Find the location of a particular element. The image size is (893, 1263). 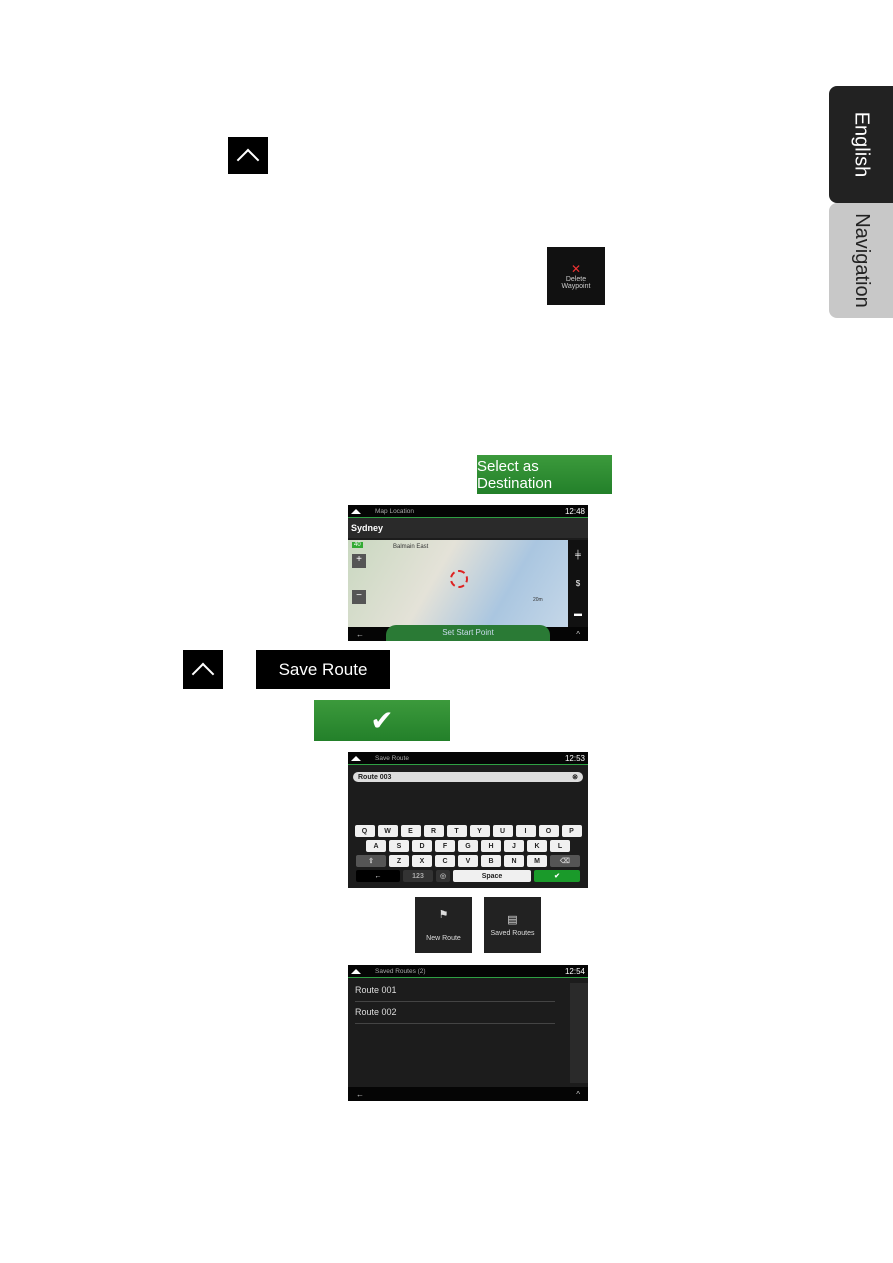

delete-waypoint-button: ✕ Delete Waypoint is located at coordinates (576, 276).